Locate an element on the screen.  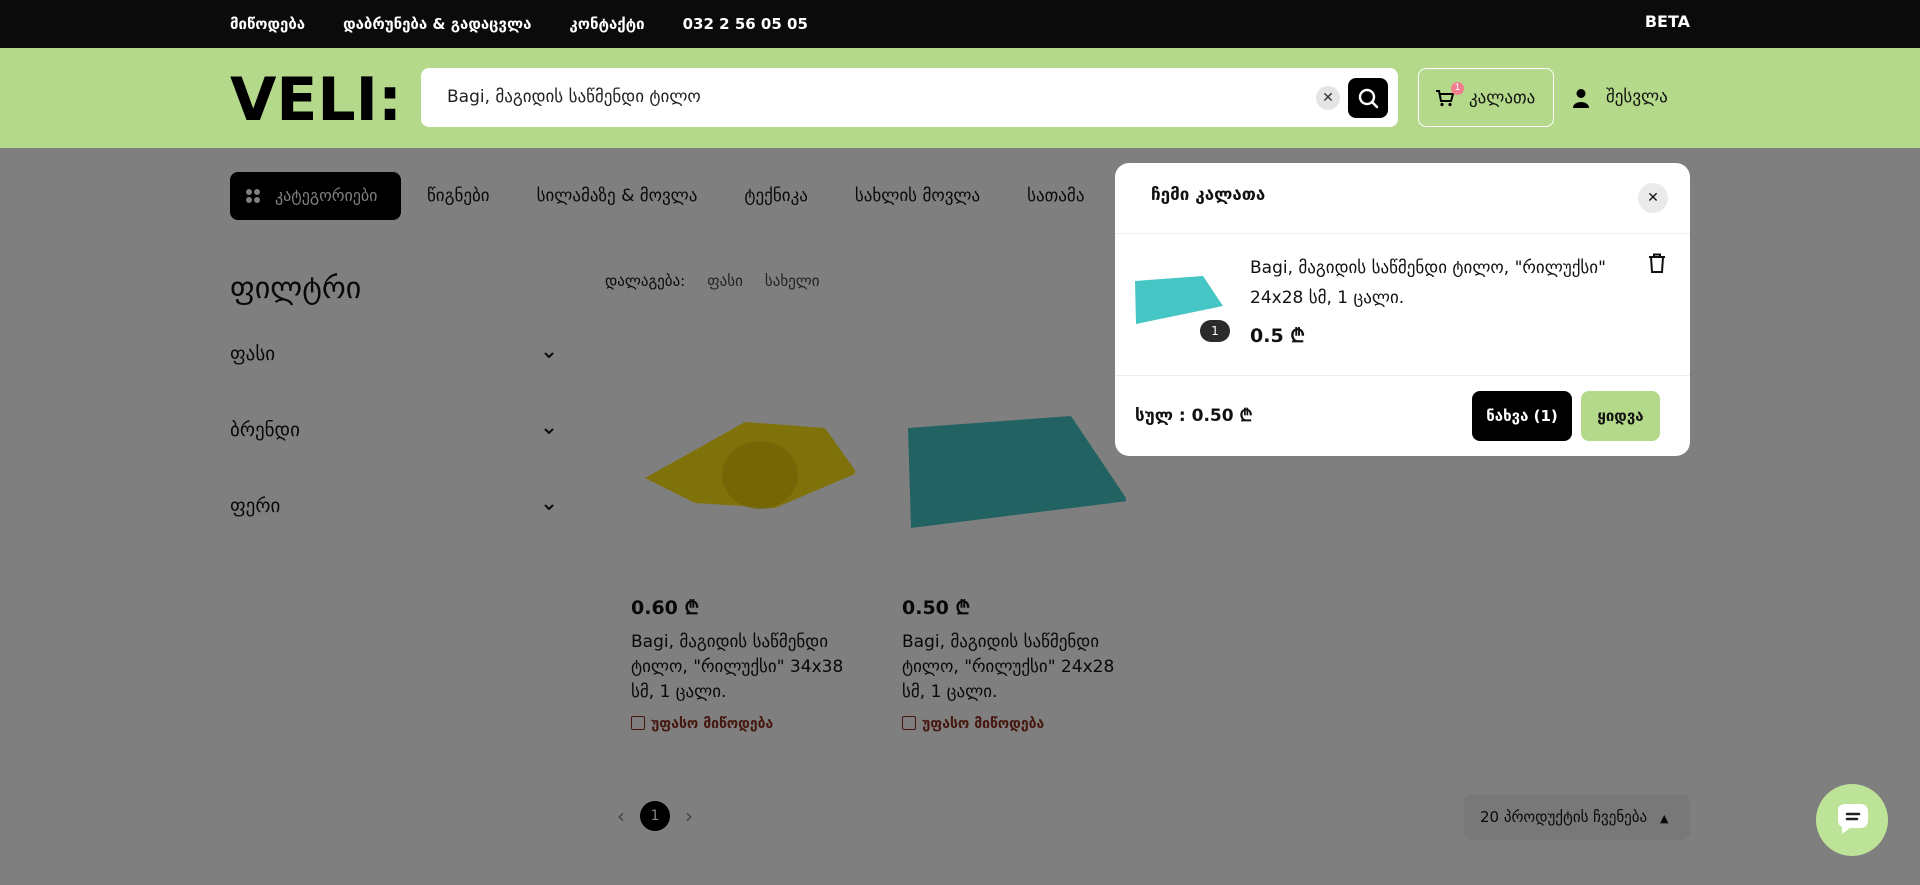
contact-link: კონტაქტი is located at coordinates (606, 24).